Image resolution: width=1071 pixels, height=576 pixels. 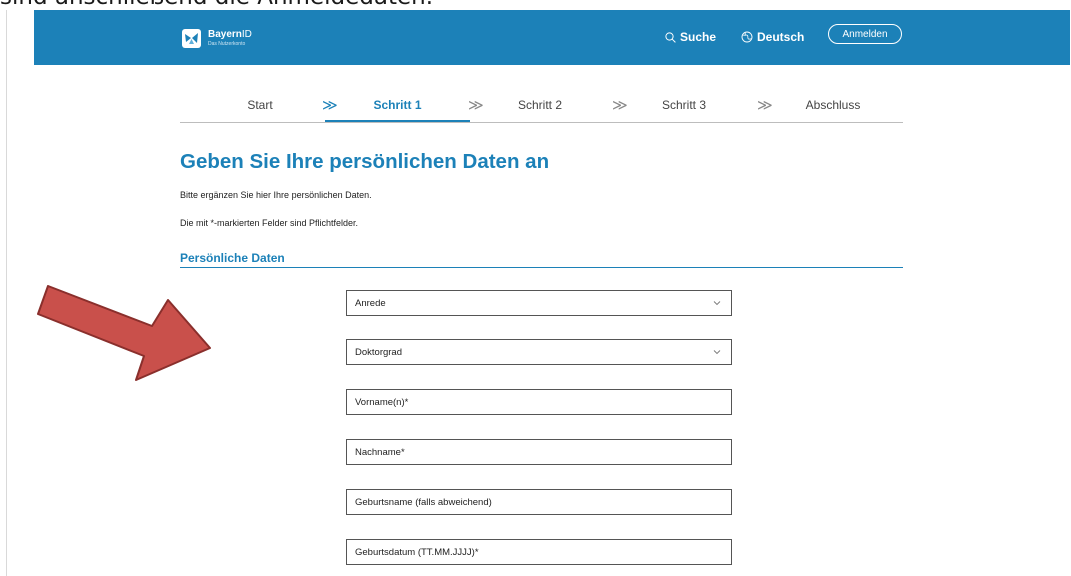 What do you see at coordinates (191, 38) in the screenshot?
I see `bayernid-logo-icon` at bounding box center [191, 38].